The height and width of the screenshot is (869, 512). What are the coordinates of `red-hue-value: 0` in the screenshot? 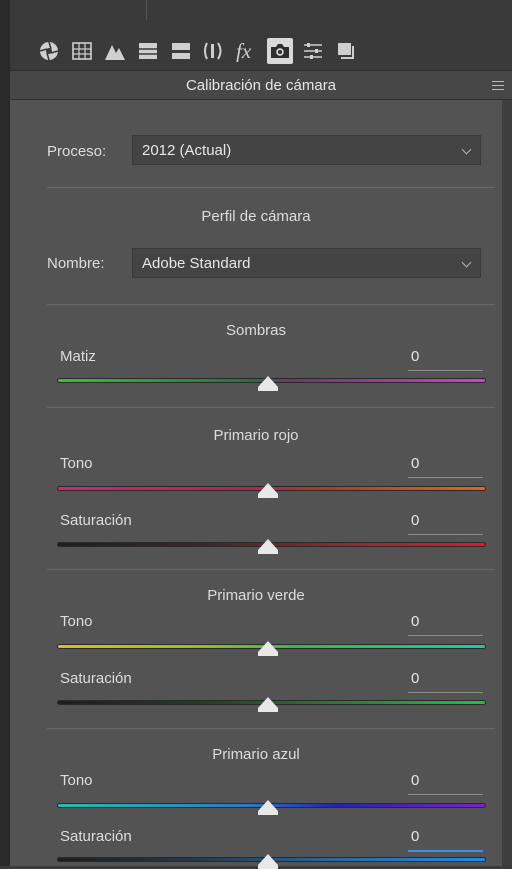 It's located at (445, 466).